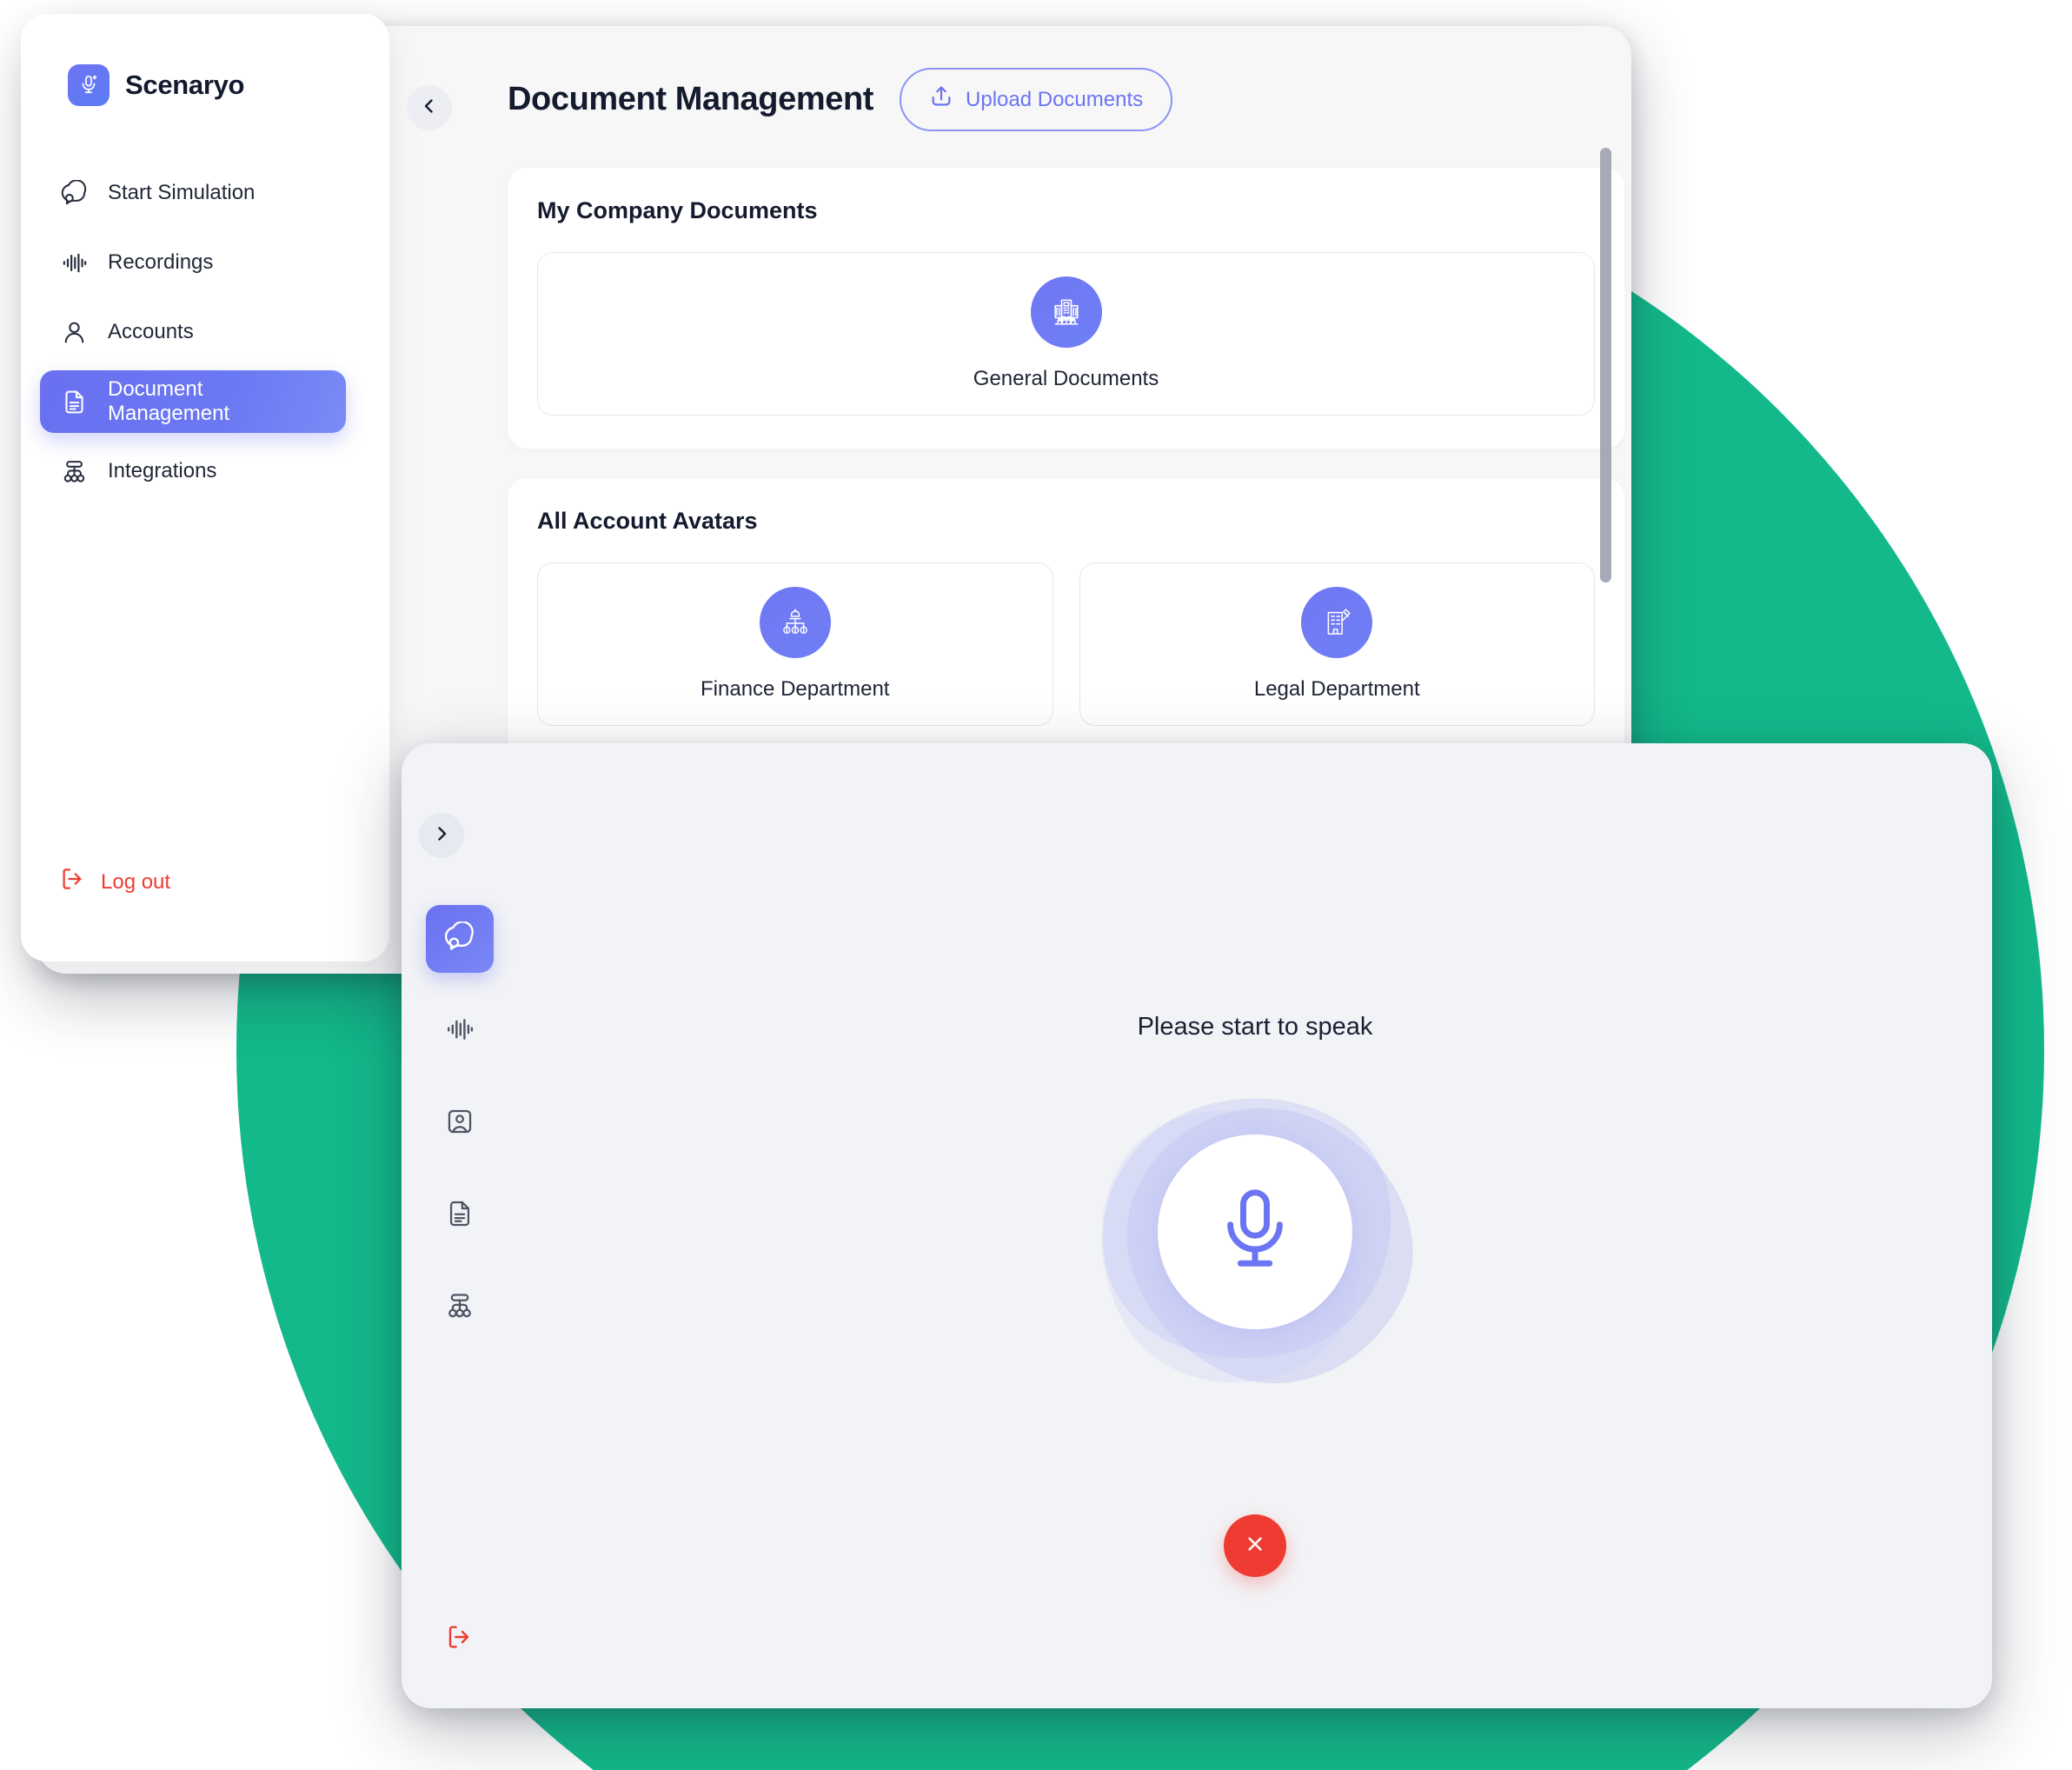  Describe the element at coordinates (136, 881) in the screenshot. I see `logout-label: Log out` at that location.